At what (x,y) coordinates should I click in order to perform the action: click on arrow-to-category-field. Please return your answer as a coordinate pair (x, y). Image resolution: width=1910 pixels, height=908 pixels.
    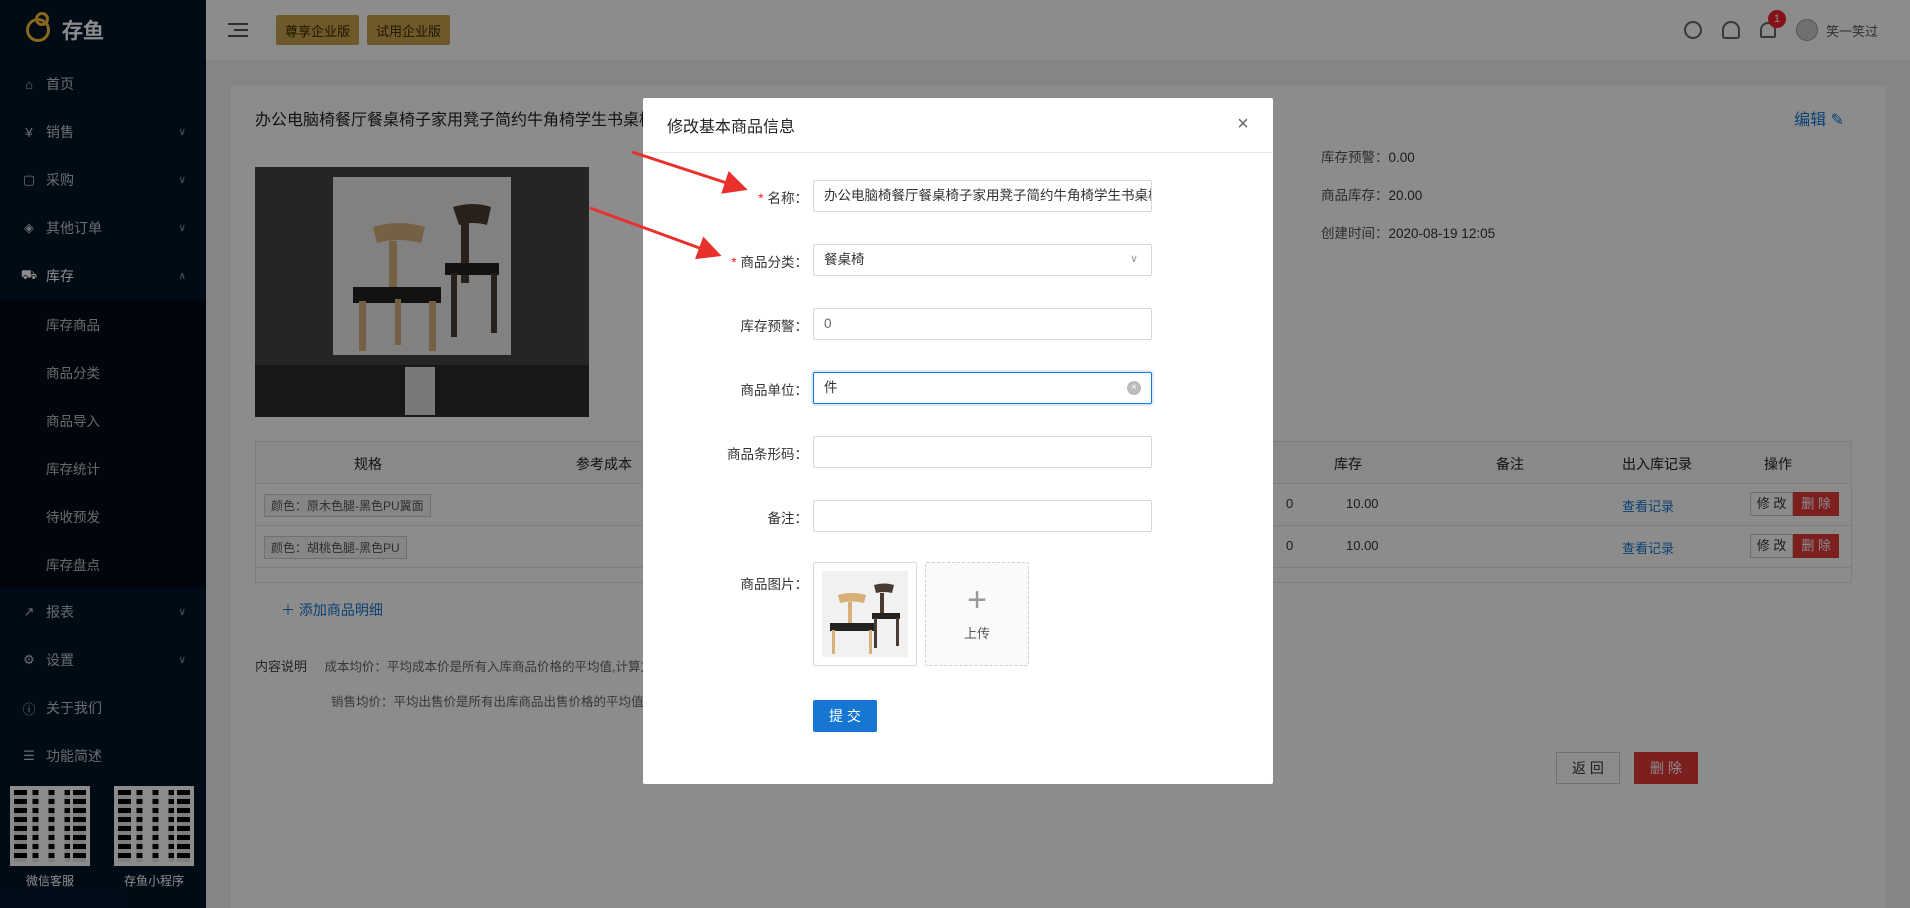
    Looking at the image, I should click on (655, 233).